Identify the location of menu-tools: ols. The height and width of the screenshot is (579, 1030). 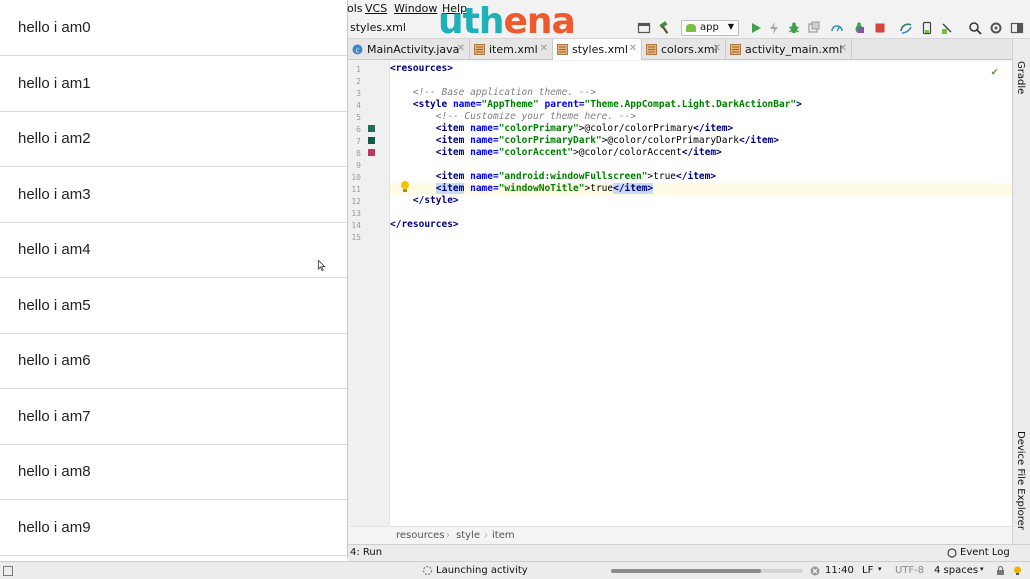
(355, 8).